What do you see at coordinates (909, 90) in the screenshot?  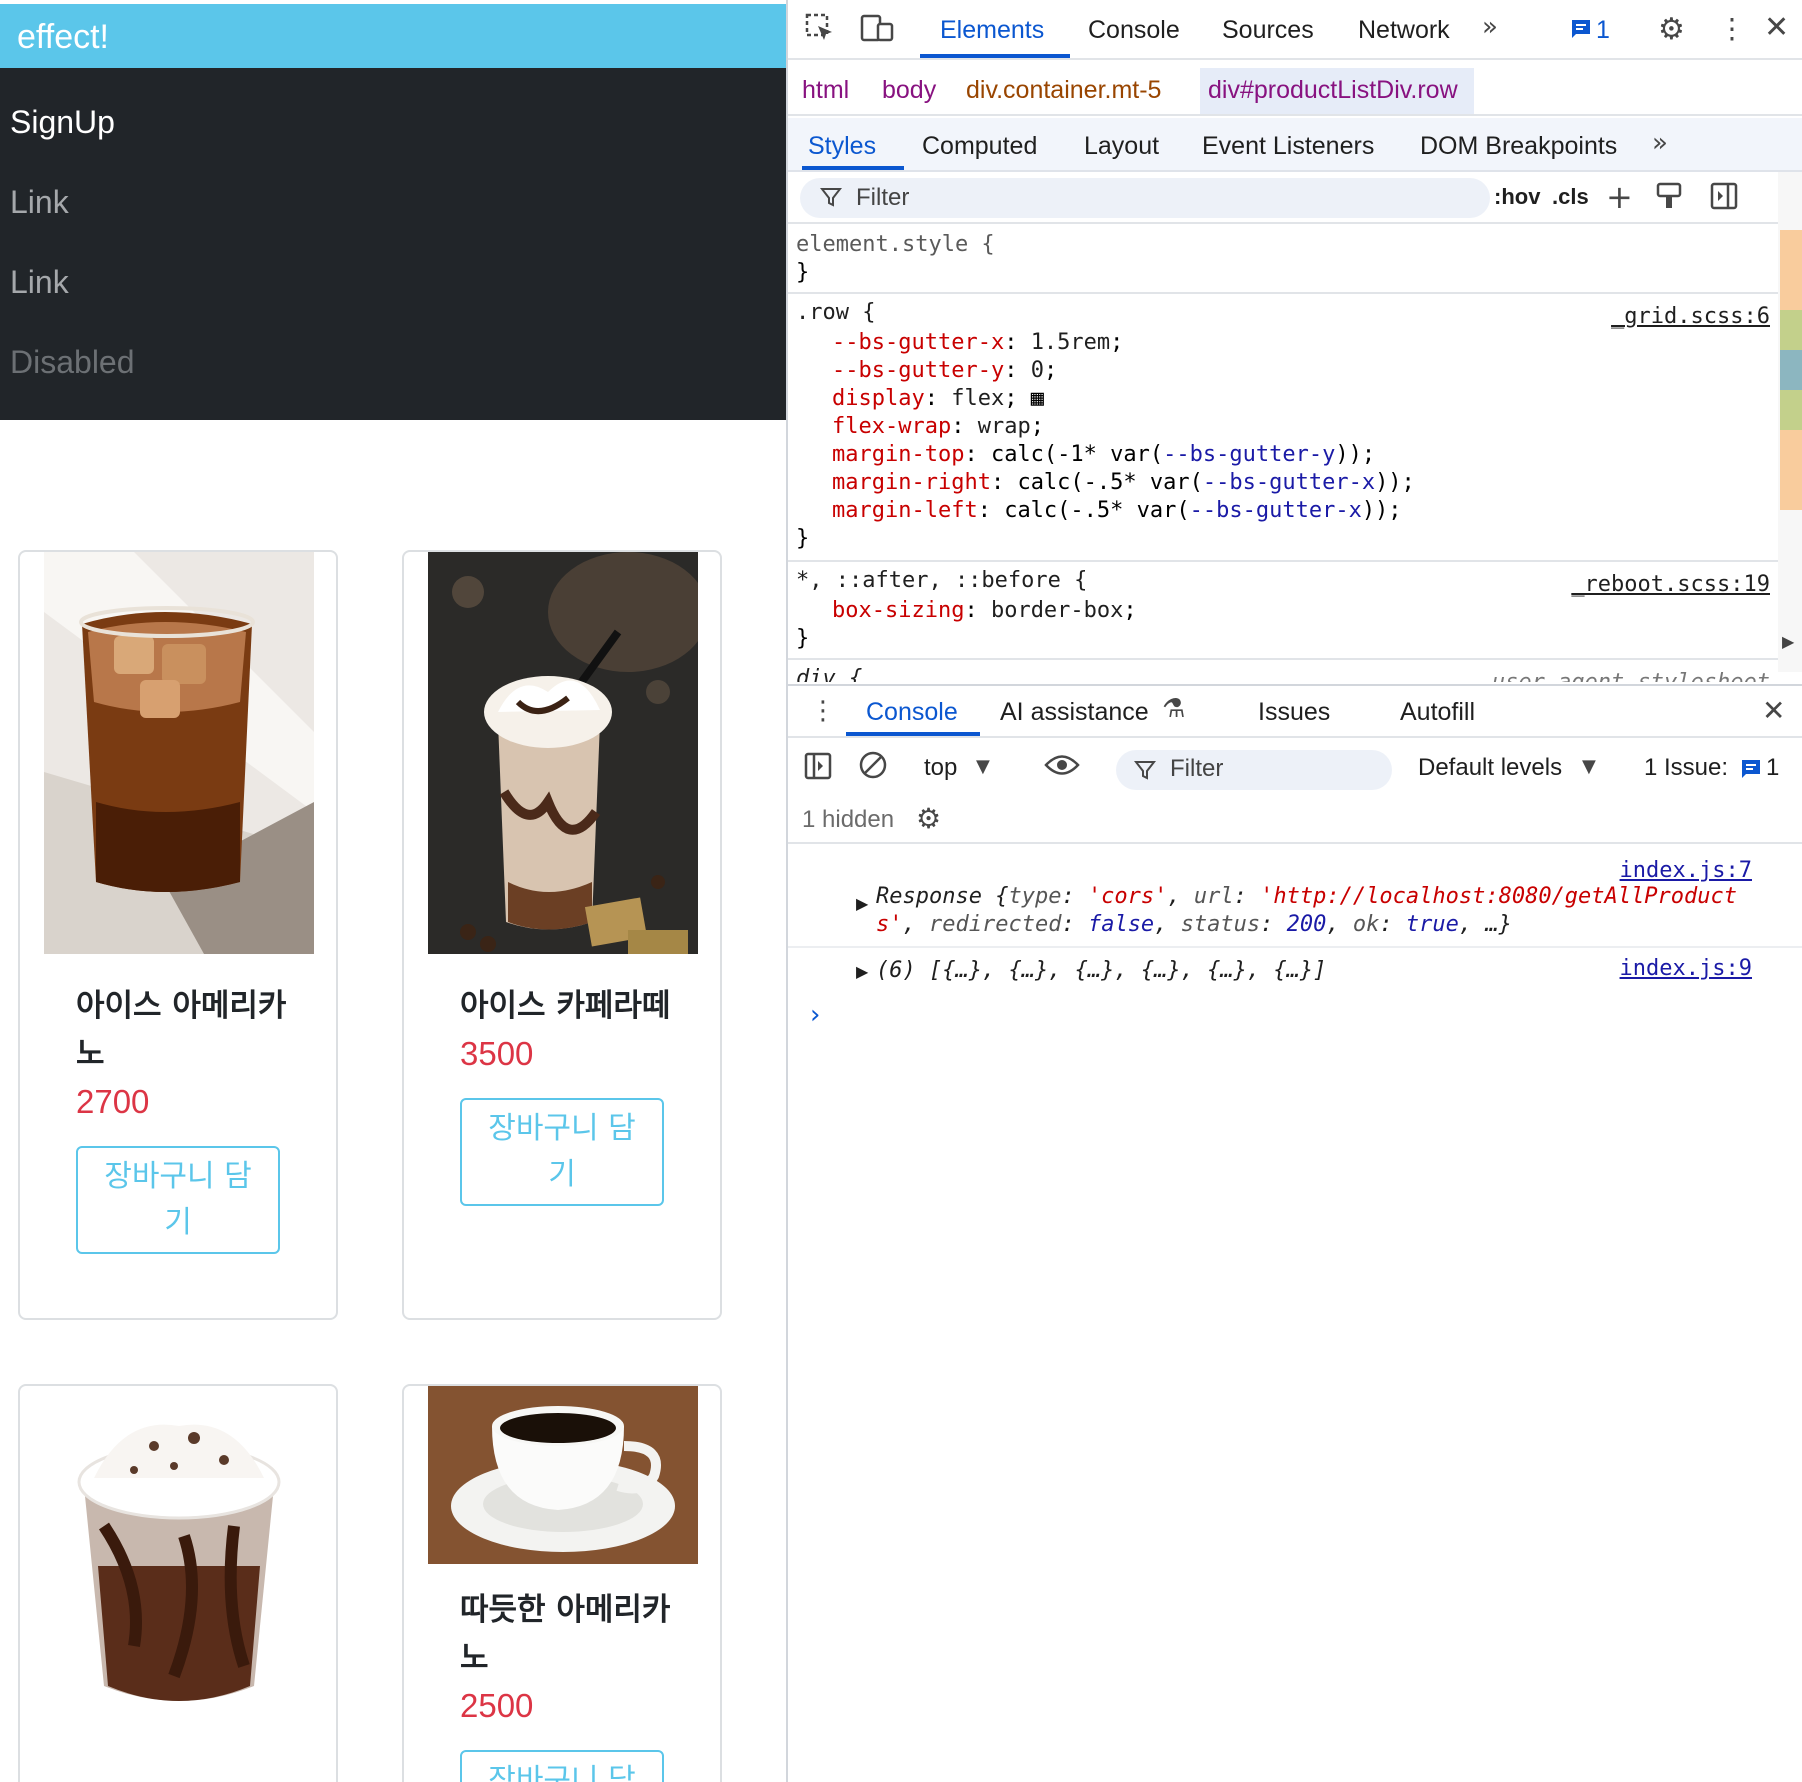 I see `breadcrumb-body: body` at bounding box center [909, 90].